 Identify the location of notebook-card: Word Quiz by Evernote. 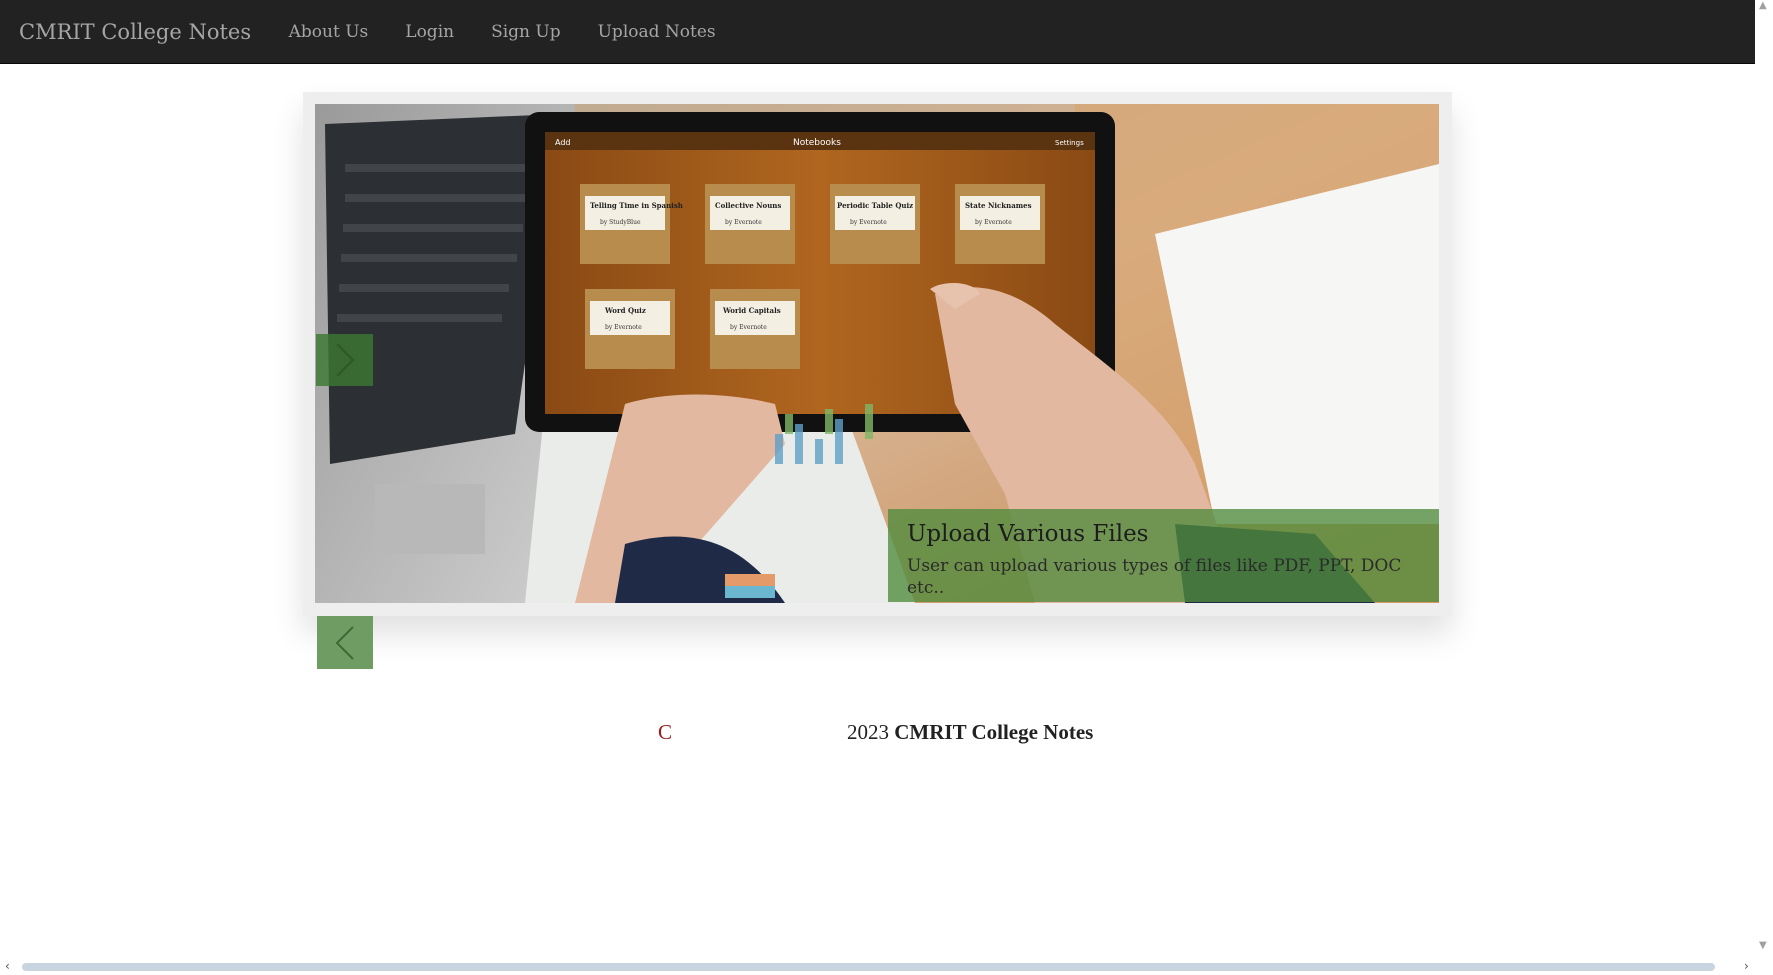
(630, 329).